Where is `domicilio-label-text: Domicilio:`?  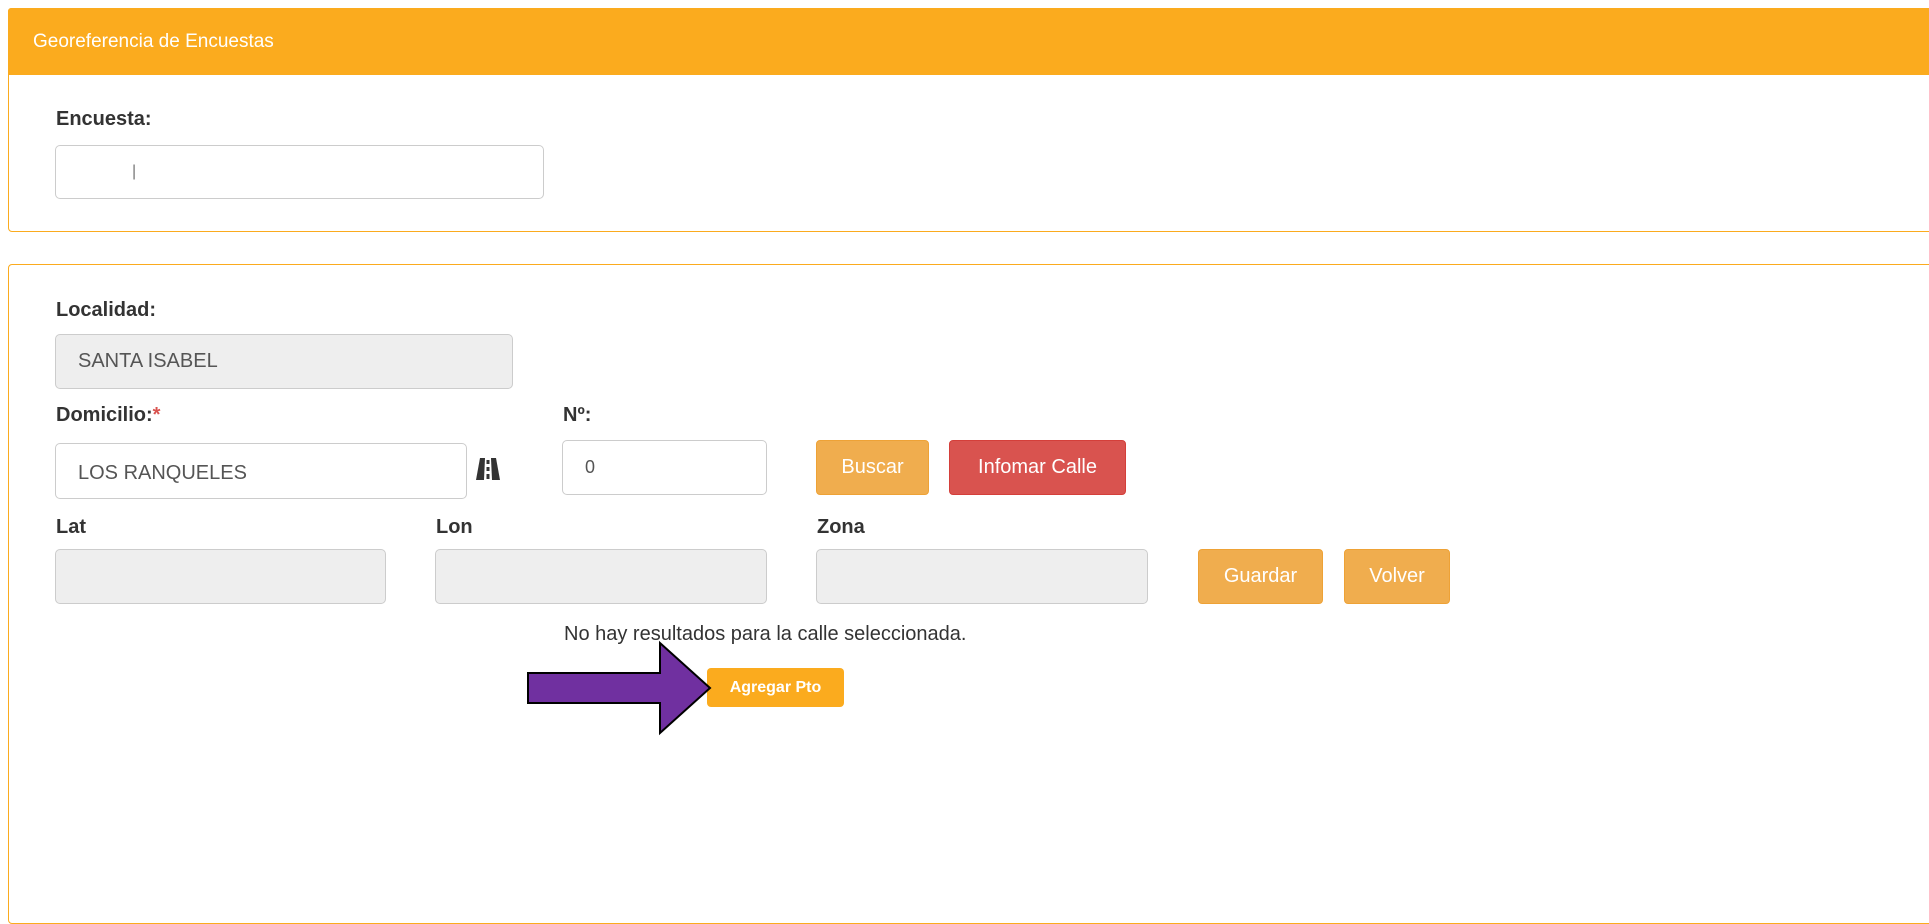 domicilio-label-text: Domicilio: is located at coordinates (104, 415).